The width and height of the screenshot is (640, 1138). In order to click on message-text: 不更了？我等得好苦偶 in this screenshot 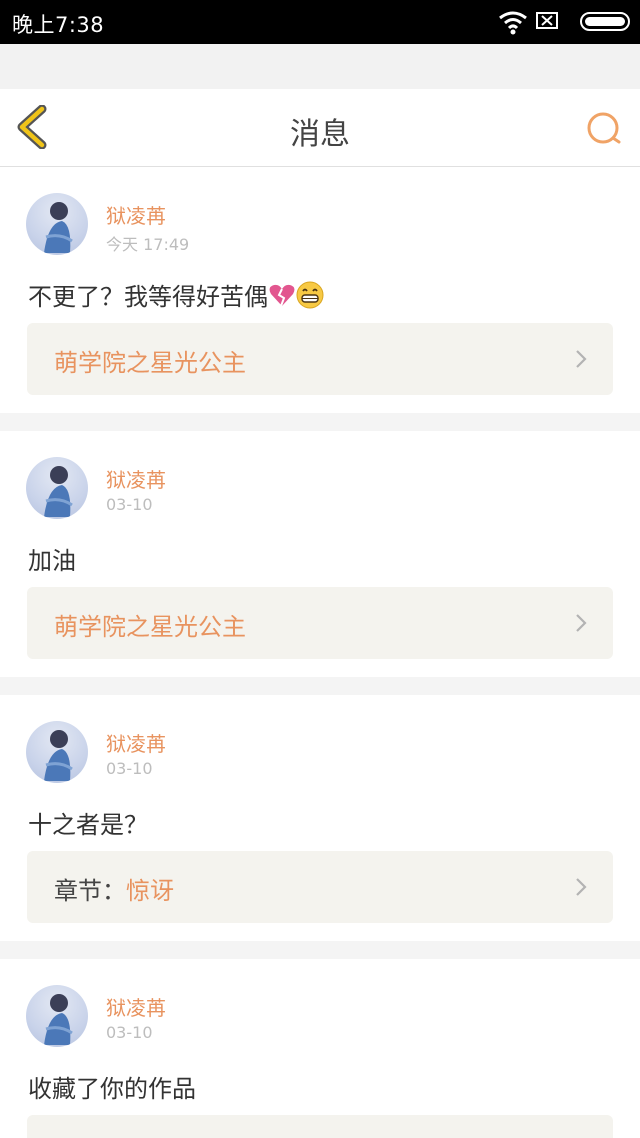, I will do `click(176, 294)`.